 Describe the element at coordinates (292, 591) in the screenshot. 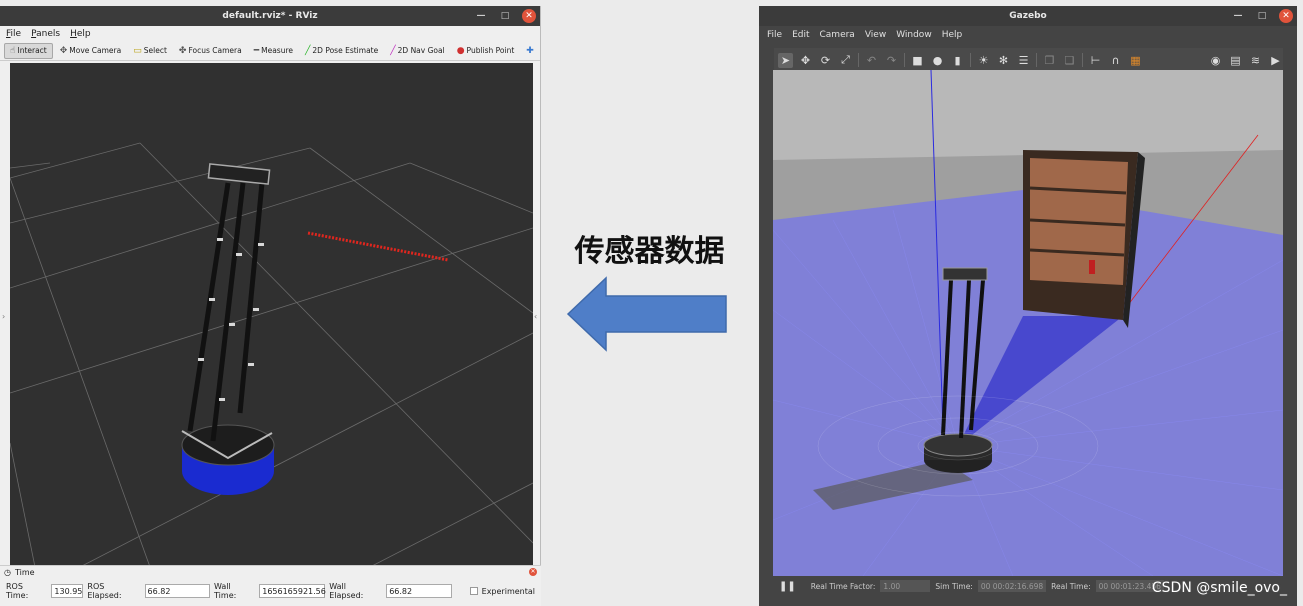

I see `wall-time-field: 1656165921.56` at that location.